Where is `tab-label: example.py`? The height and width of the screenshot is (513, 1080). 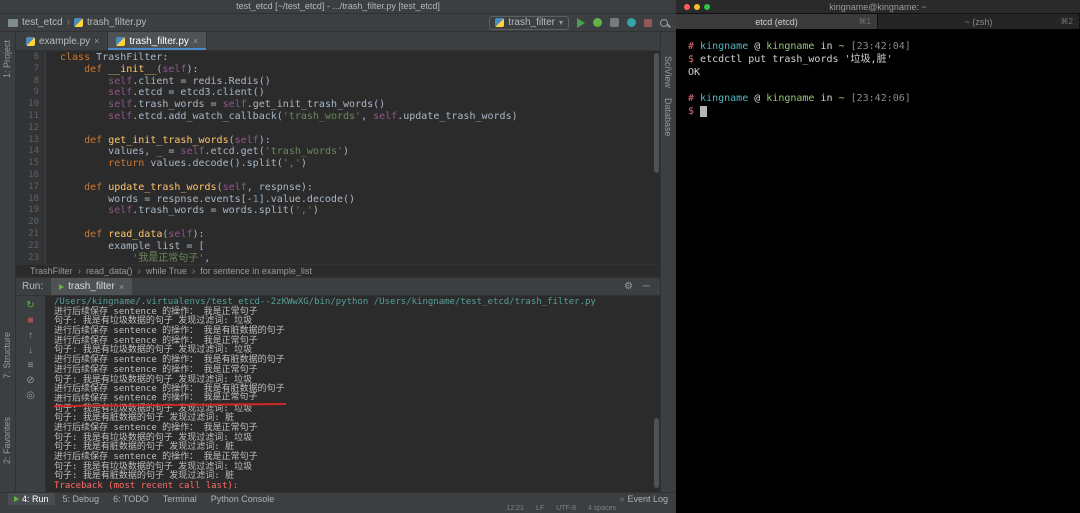
tab-label: example.py is located at coordinates (65, 41).